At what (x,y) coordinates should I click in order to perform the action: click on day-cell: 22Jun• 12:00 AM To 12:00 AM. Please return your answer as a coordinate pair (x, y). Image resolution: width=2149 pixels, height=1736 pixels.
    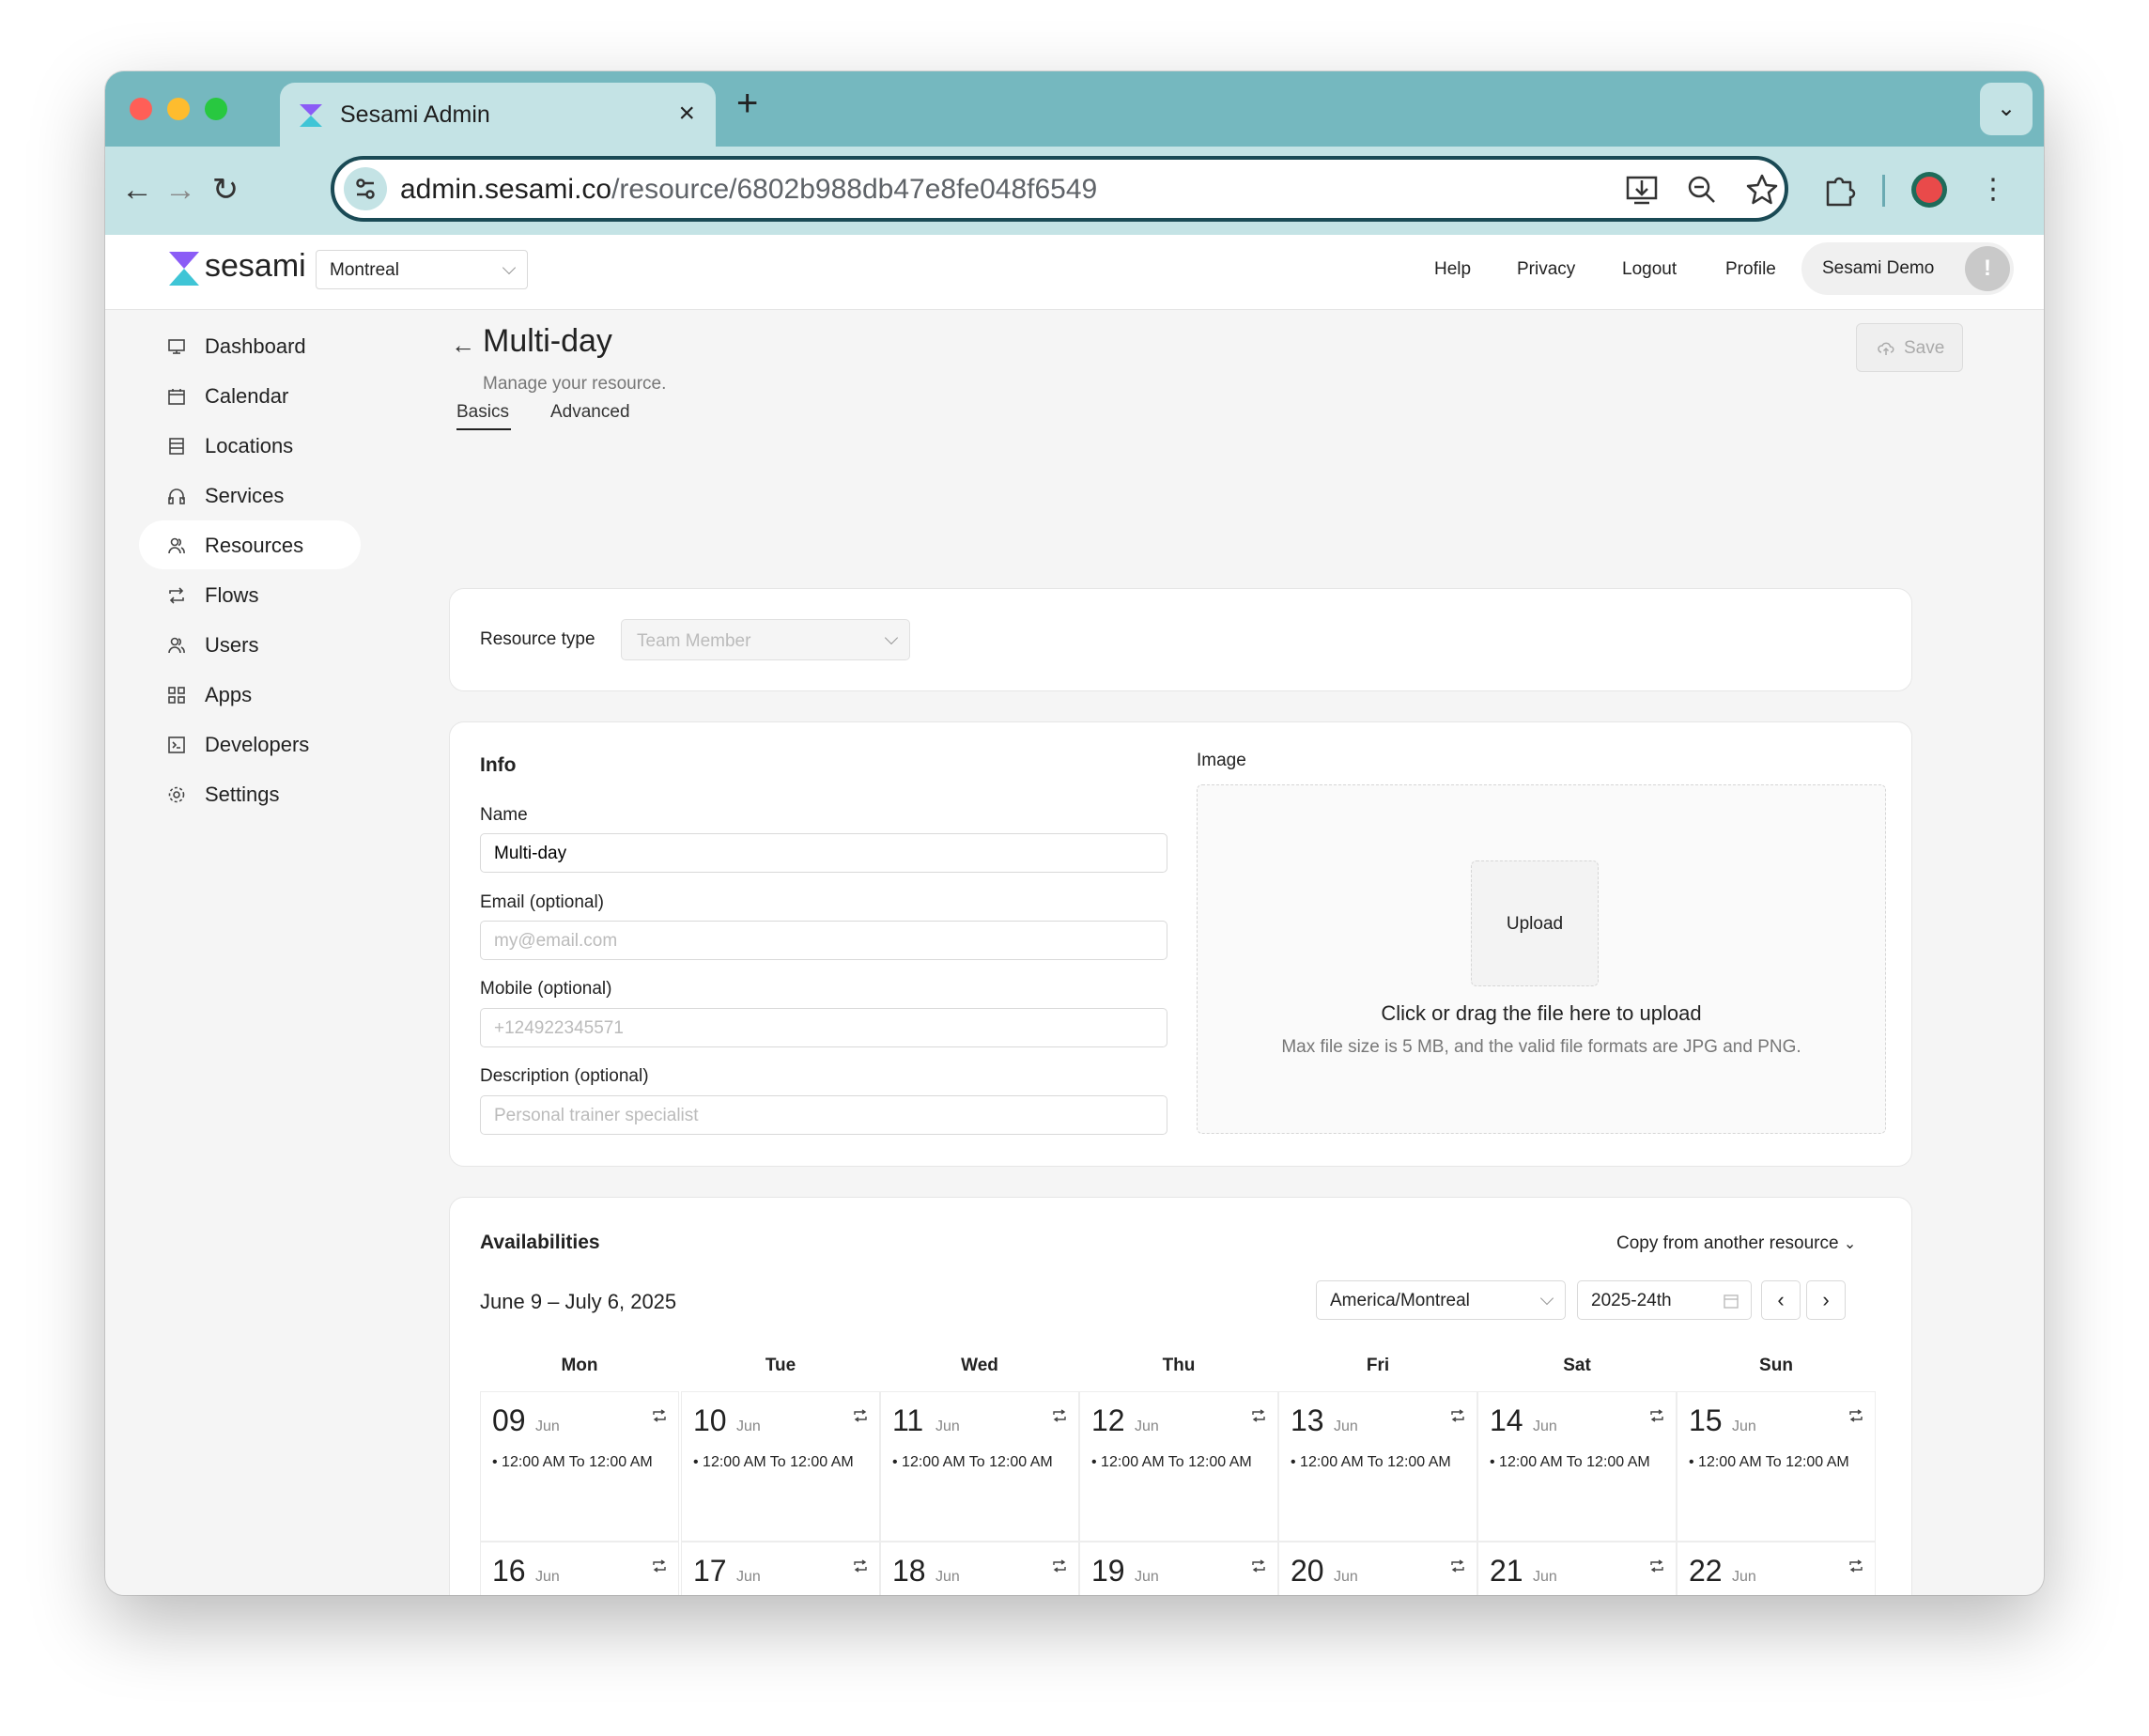
    Looking at the image, I should click on (1776, 1568).